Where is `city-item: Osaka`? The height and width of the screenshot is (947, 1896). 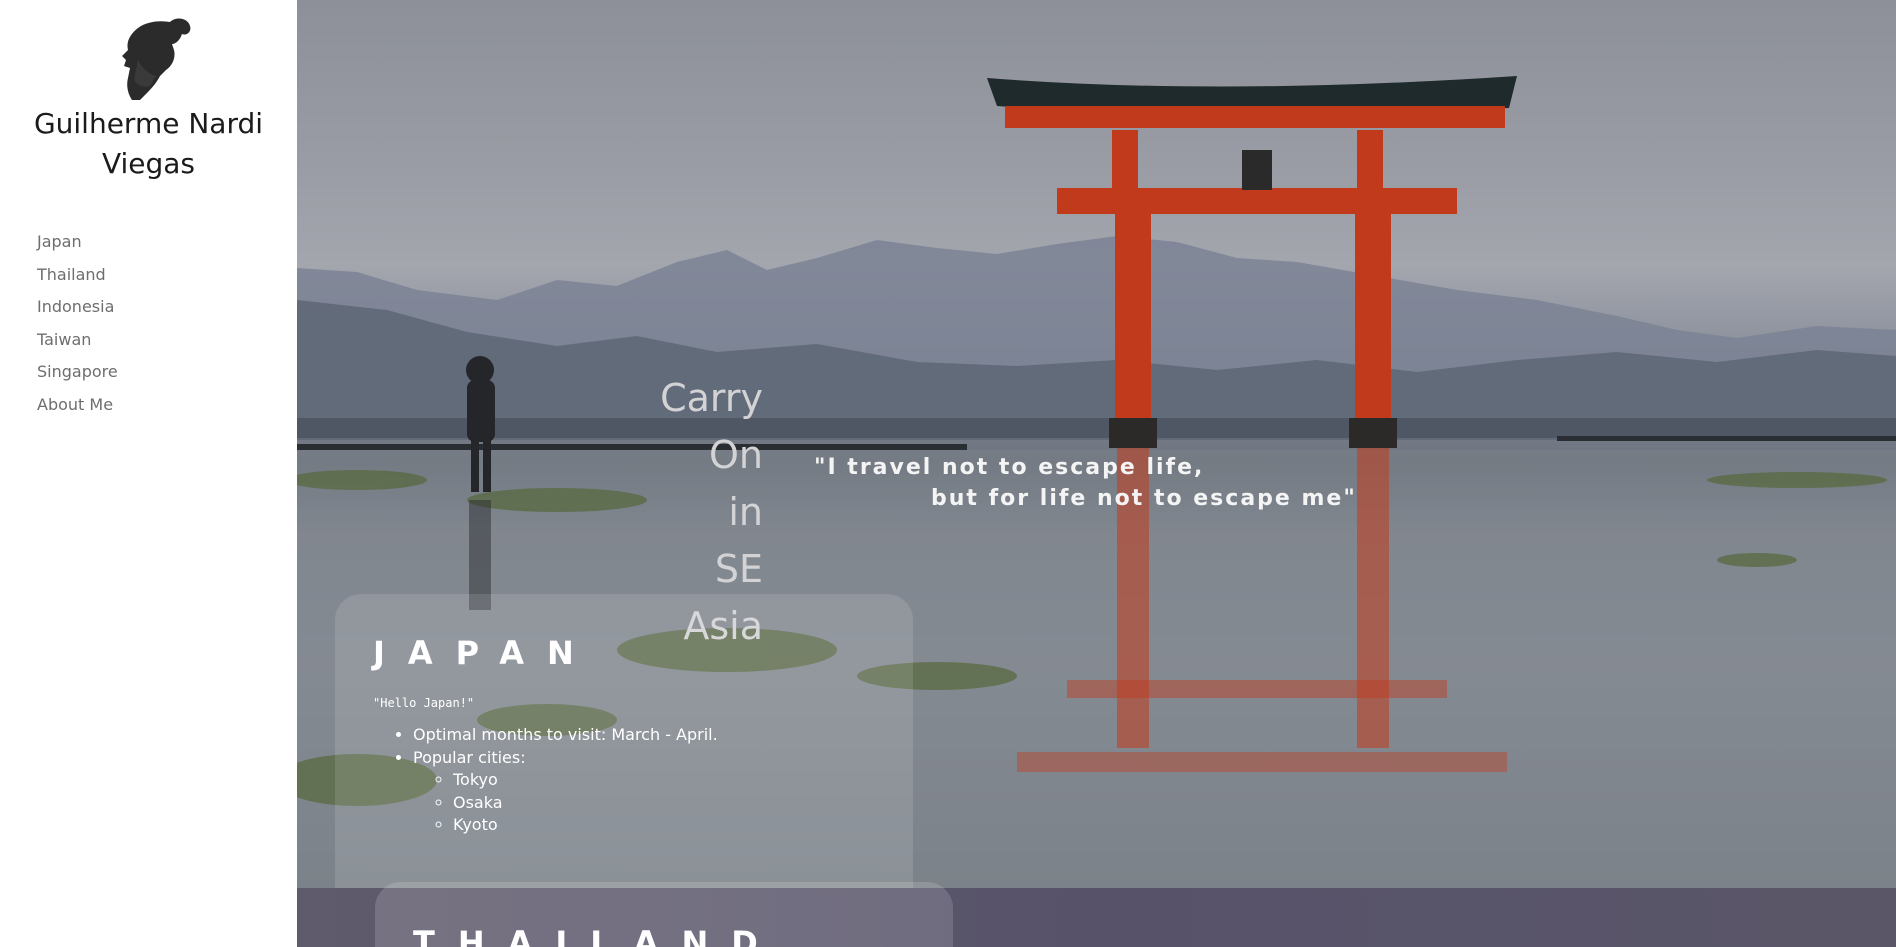 city-item: Osaka is located at coordinates (585, 803).